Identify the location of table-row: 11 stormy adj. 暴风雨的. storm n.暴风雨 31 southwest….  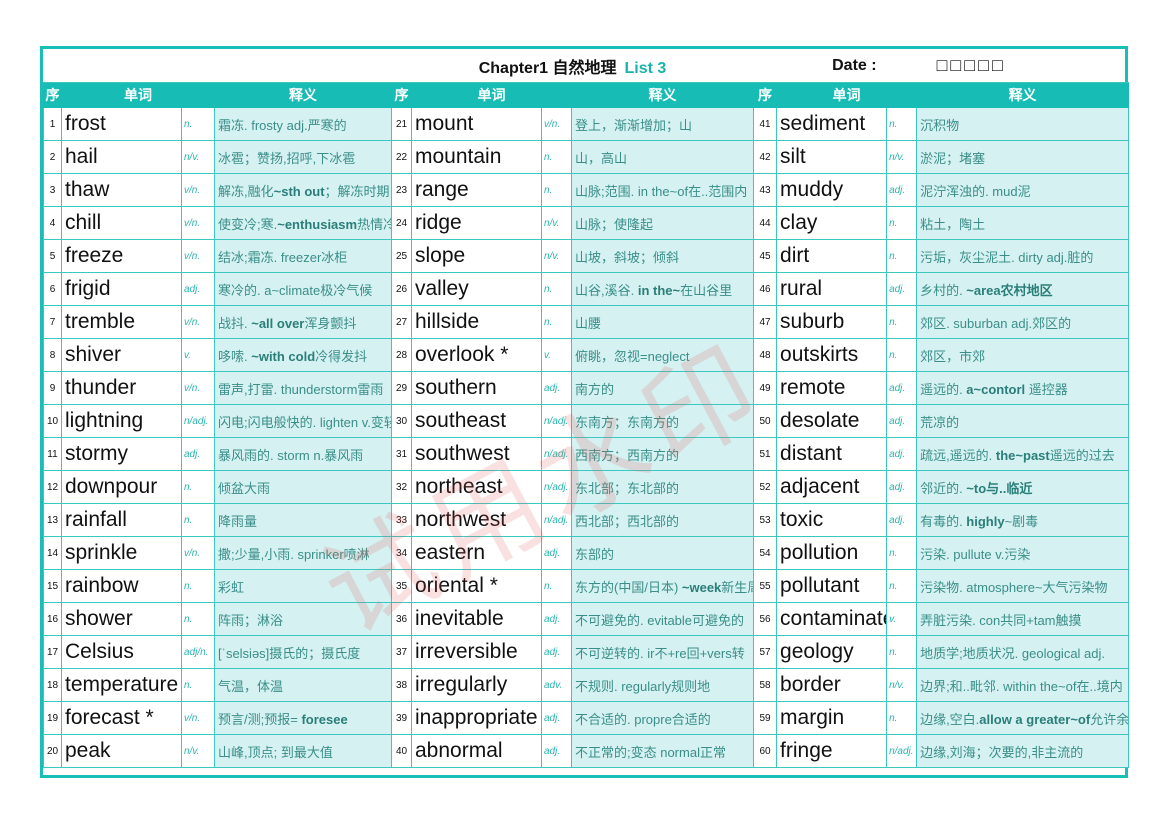
(586, 454).